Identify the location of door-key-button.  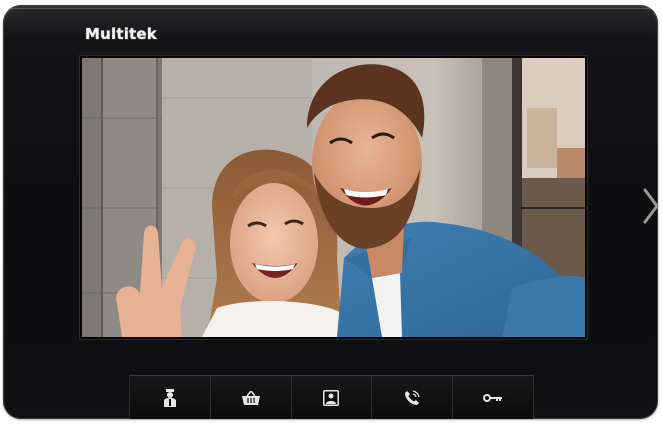
(493, 397).